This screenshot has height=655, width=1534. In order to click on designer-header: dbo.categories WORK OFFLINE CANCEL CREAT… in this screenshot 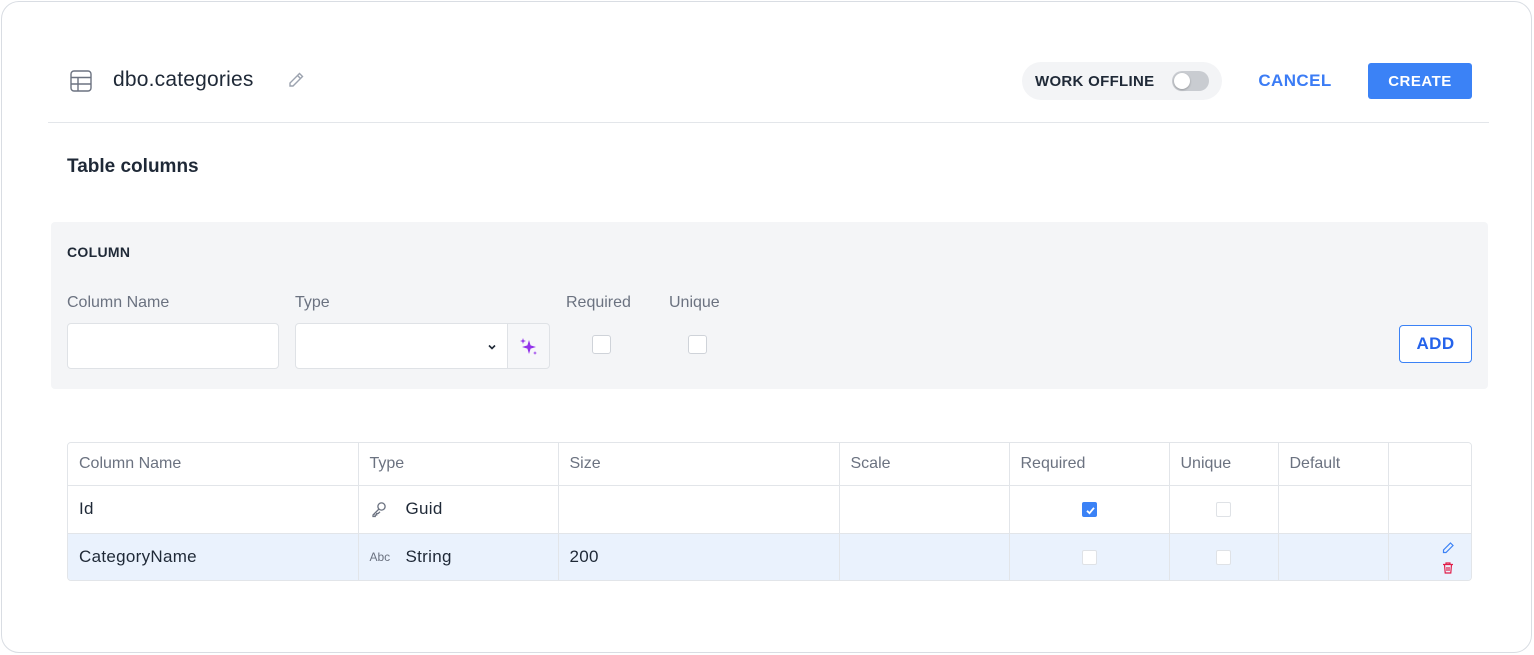, I will do `click(768, 80)`.